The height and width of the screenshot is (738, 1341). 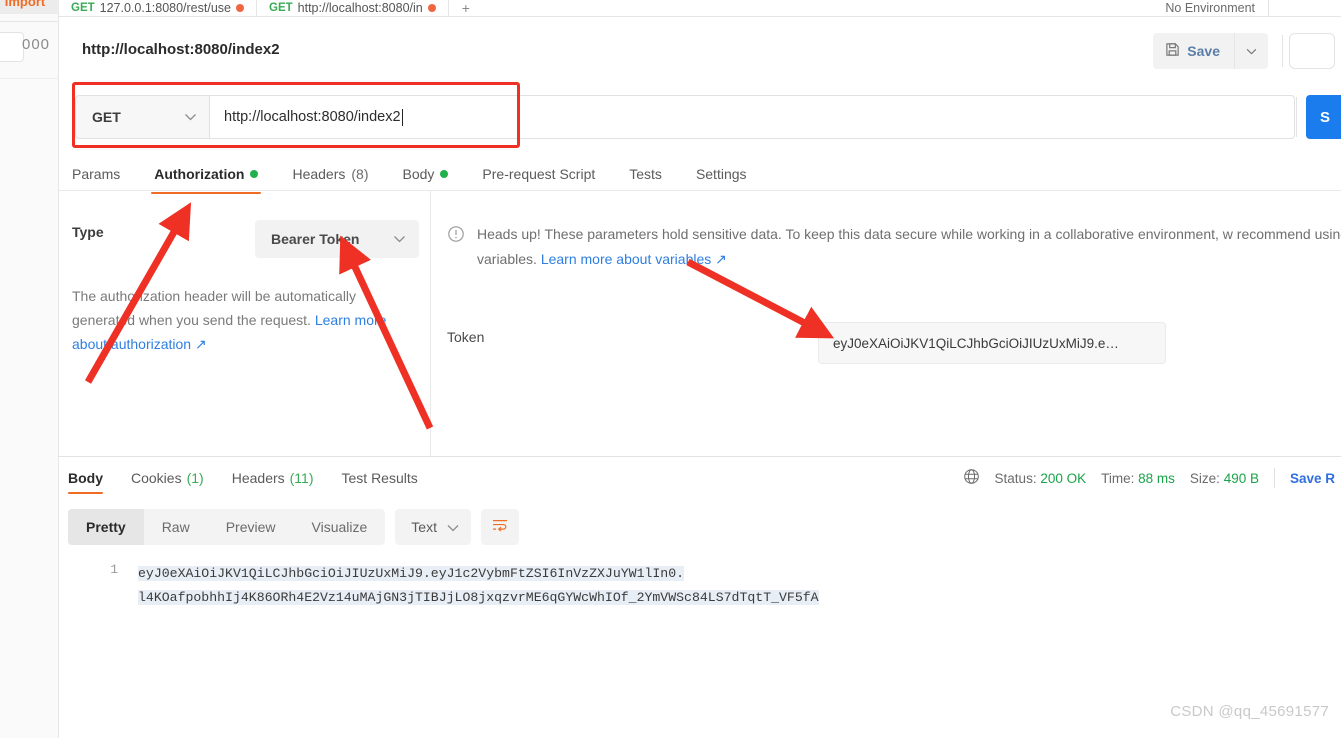 I want to click on save-button: Save, so click(x=1193, y=51).